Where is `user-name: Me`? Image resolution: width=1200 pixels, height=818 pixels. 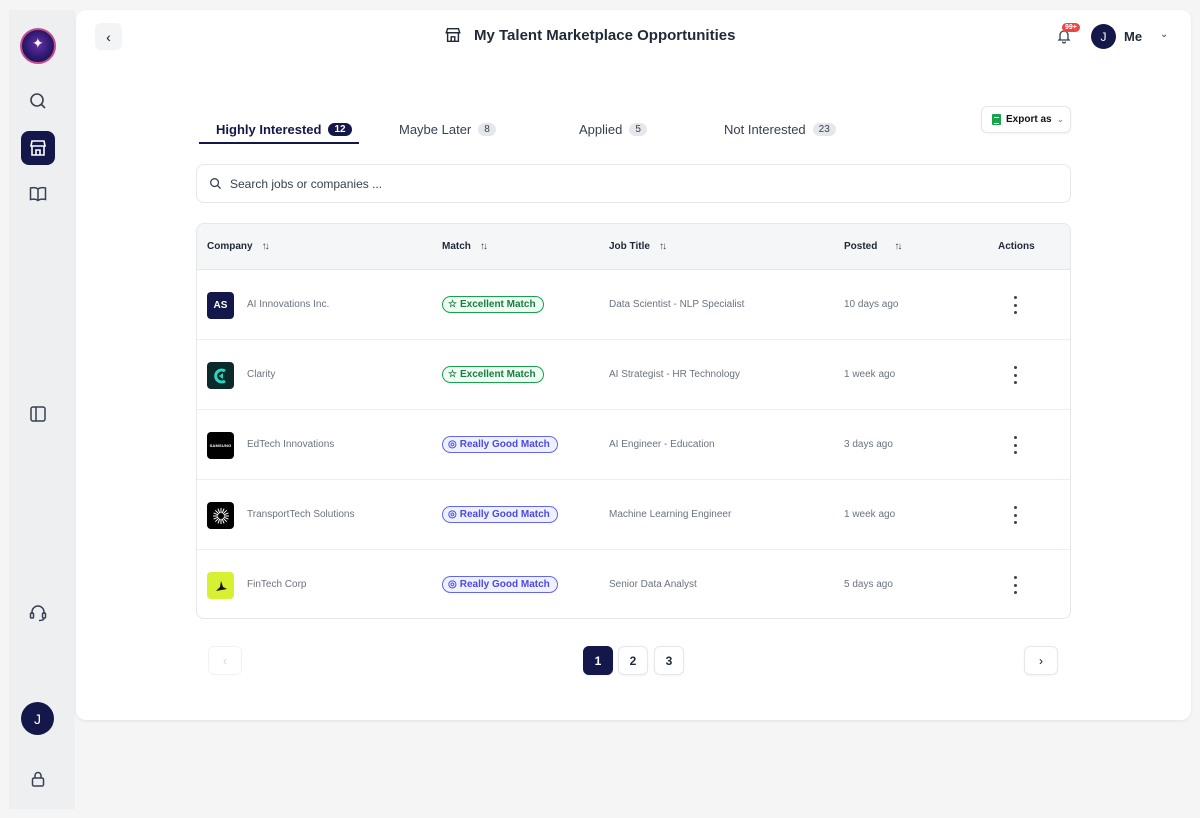 user-name: Me is located at coordinates (1133, 36).